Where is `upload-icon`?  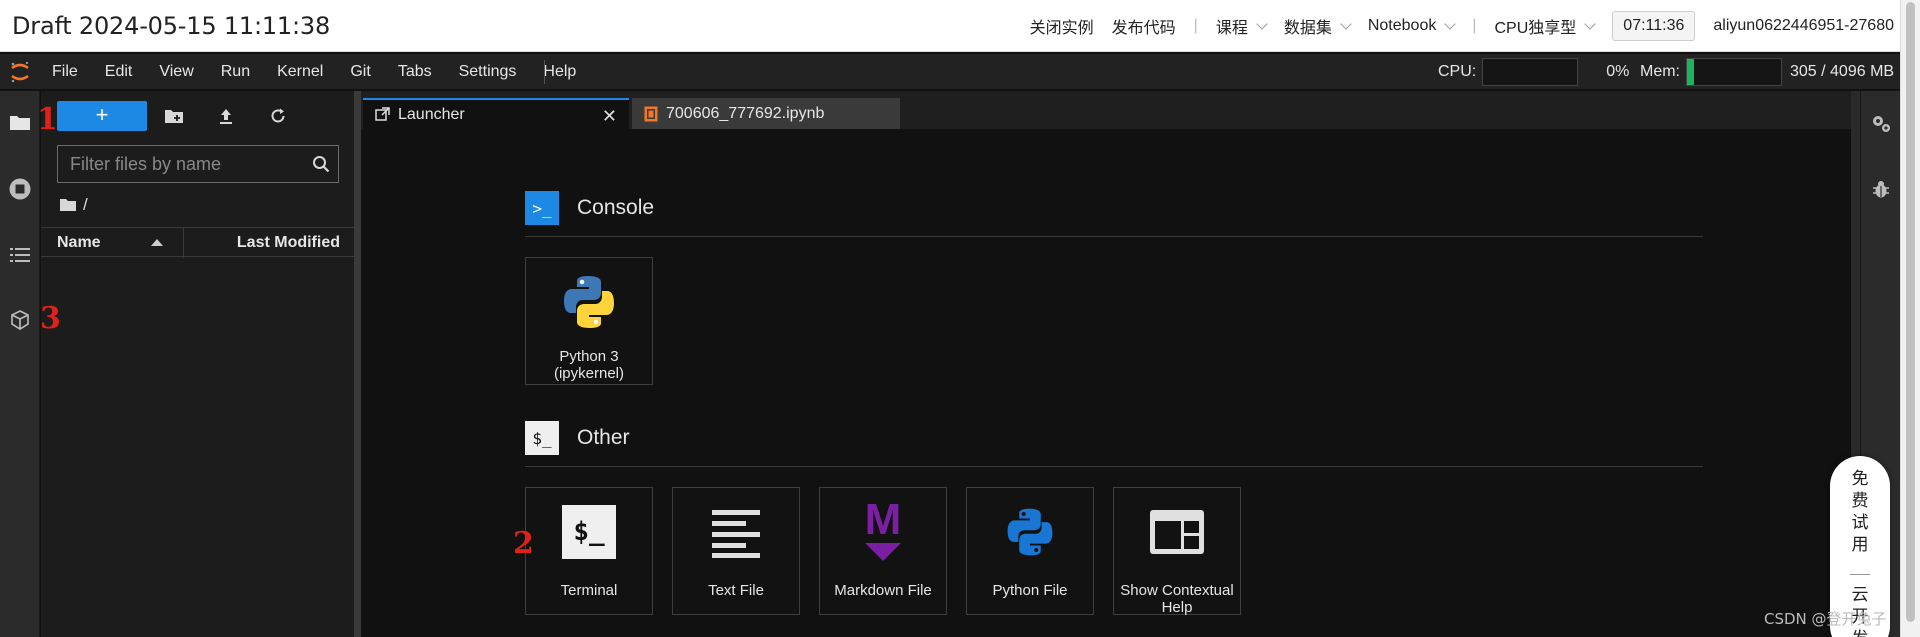
upload-icon is located at coordinates (226, 116).